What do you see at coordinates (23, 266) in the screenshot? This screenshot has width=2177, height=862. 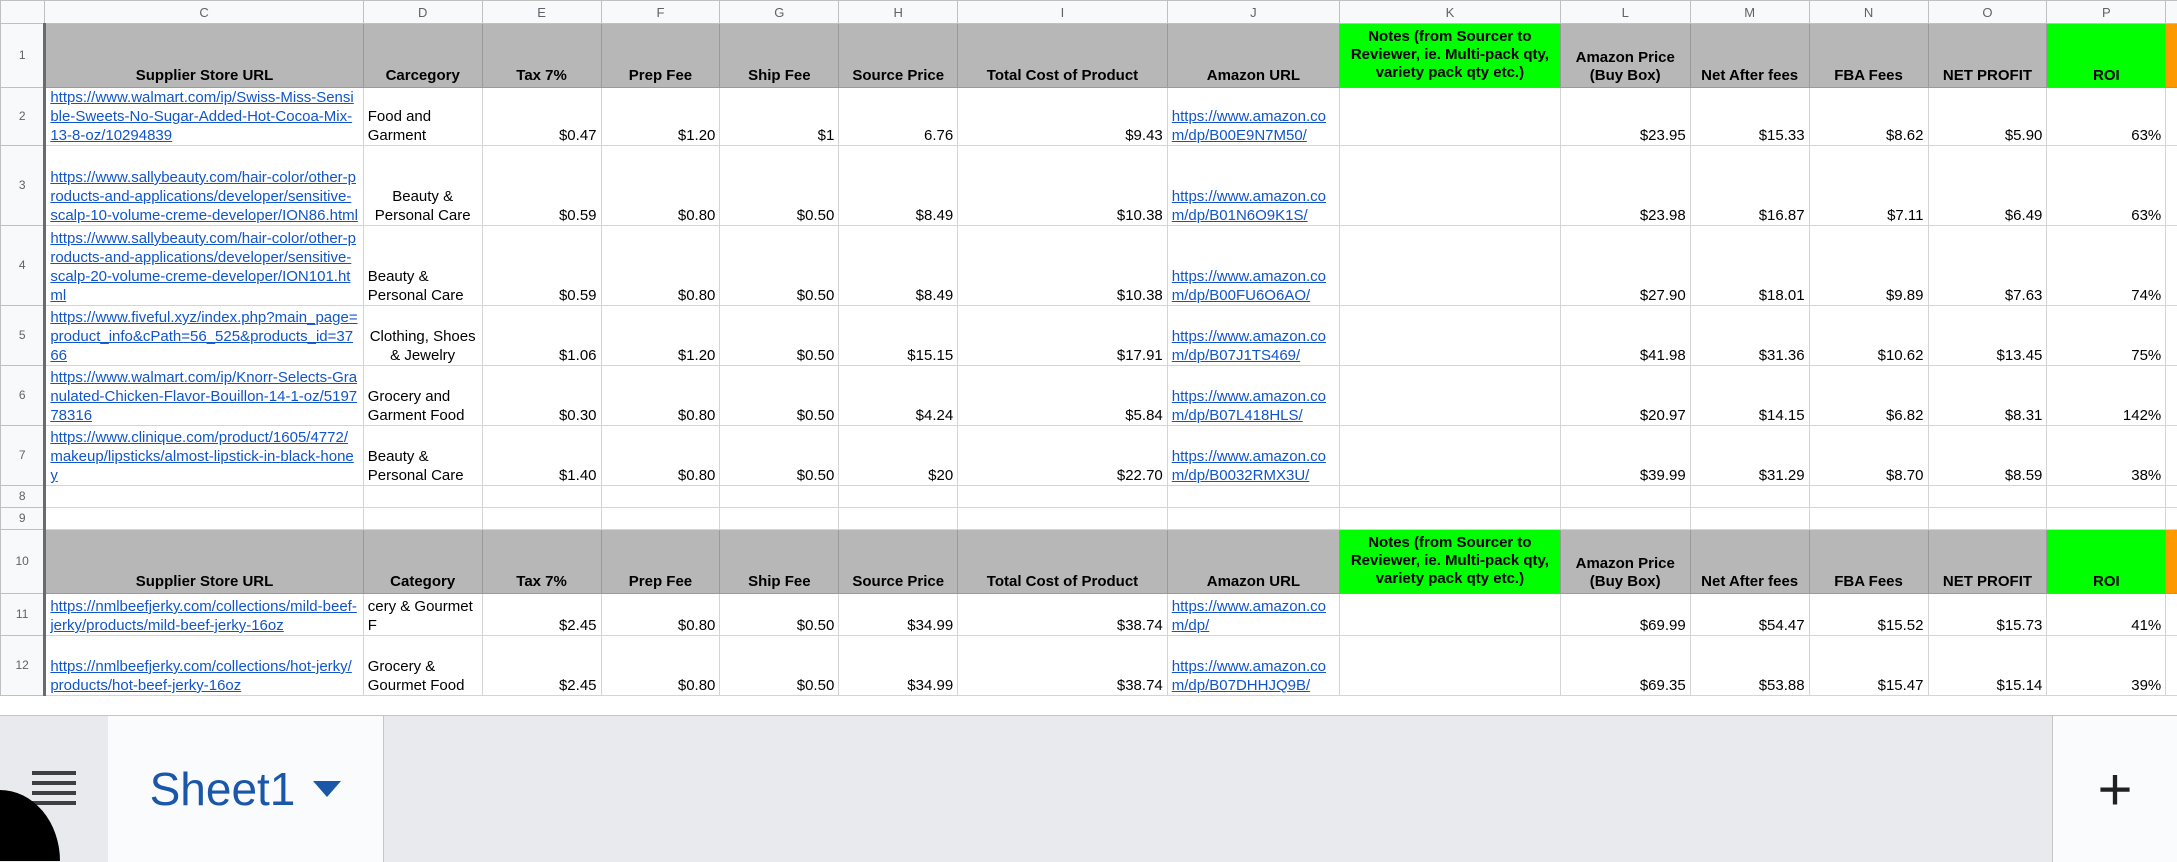 I see `row-number: 4` at bounding box center [23, 266].